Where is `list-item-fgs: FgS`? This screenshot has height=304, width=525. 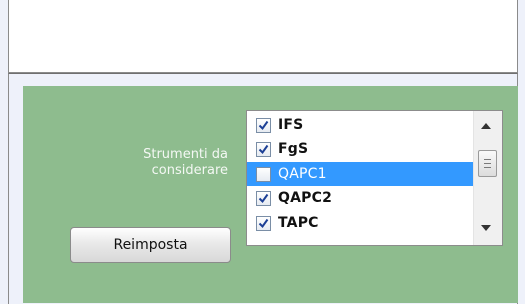
list-item-fgs: FgS is located at coordinates (360, 149).